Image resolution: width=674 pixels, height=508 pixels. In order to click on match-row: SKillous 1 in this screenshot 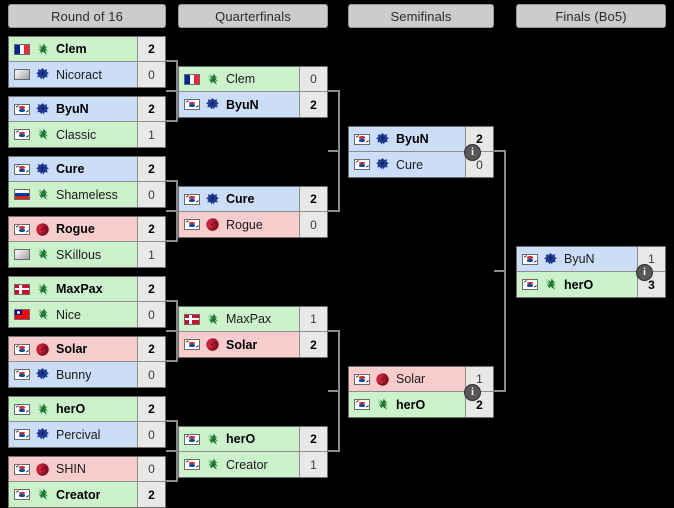, I will do `click(87, 254)`.